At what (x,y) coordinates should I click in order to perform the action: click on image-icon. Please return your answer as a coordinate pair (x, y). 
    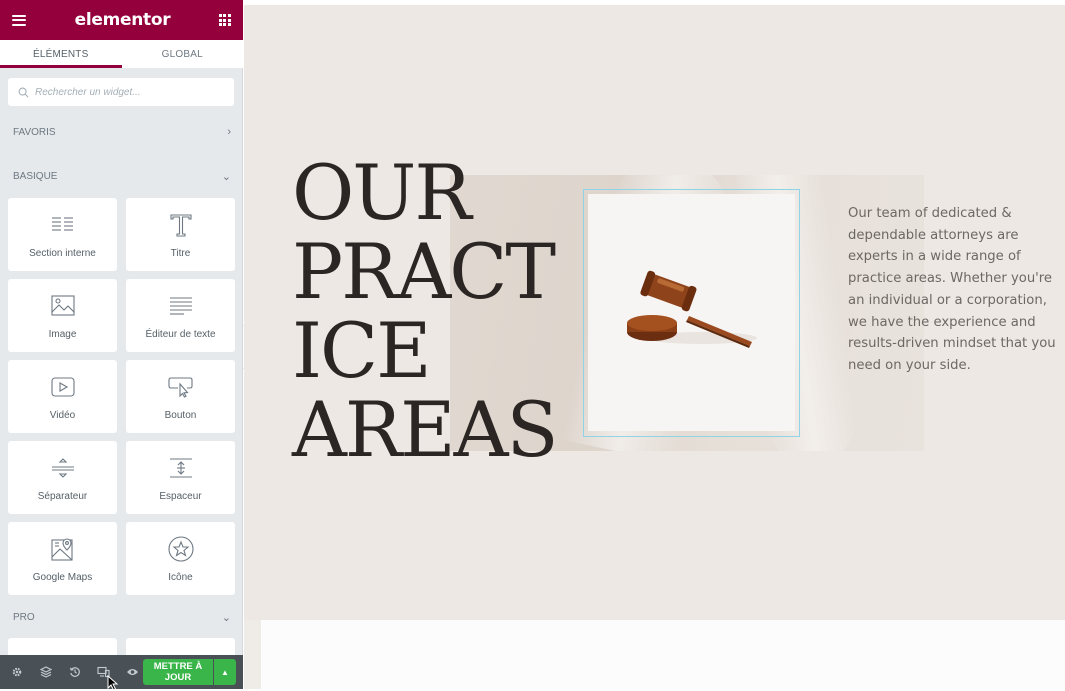
    Looking at the image, I should click on (63, 306).